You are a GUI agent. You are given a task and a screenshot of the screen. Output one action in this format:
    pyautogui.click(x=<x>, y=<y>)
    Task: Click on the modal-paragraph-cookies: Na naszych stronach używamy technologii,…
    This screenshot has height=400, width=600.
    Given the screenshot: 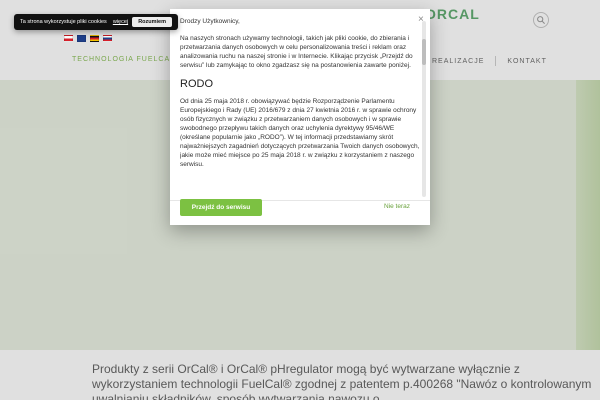 What is the action you would take?
    pyautogui.click(x=296, y=52)
    